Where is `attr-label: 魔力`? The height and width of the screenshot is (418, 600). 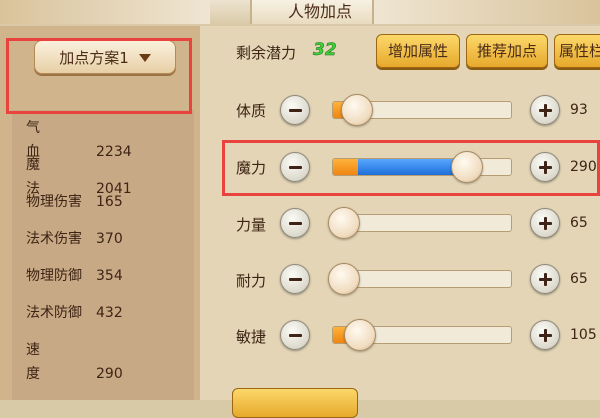 attr-label: 魔力 is located at coordinates (251, 168).